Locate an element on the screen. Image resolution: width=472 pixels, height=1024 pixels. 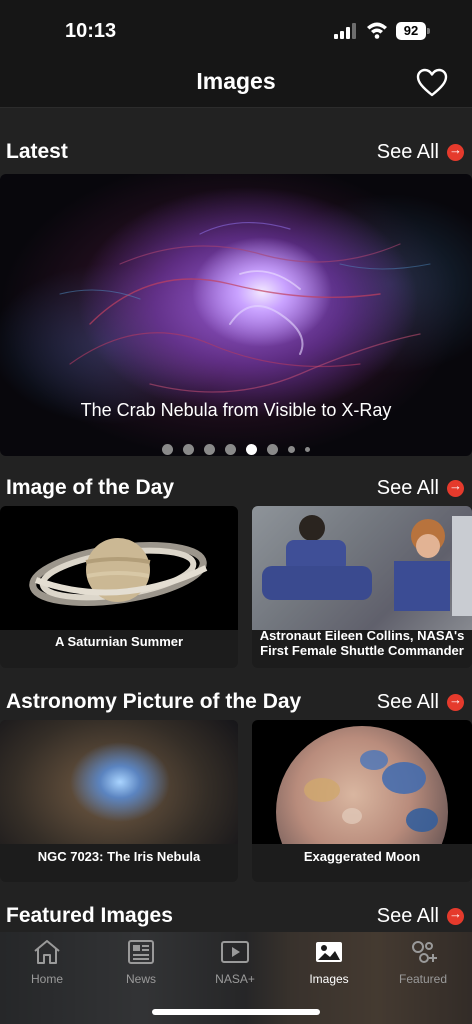
section-title-latest: Latest is located at coordinates (37, 151).